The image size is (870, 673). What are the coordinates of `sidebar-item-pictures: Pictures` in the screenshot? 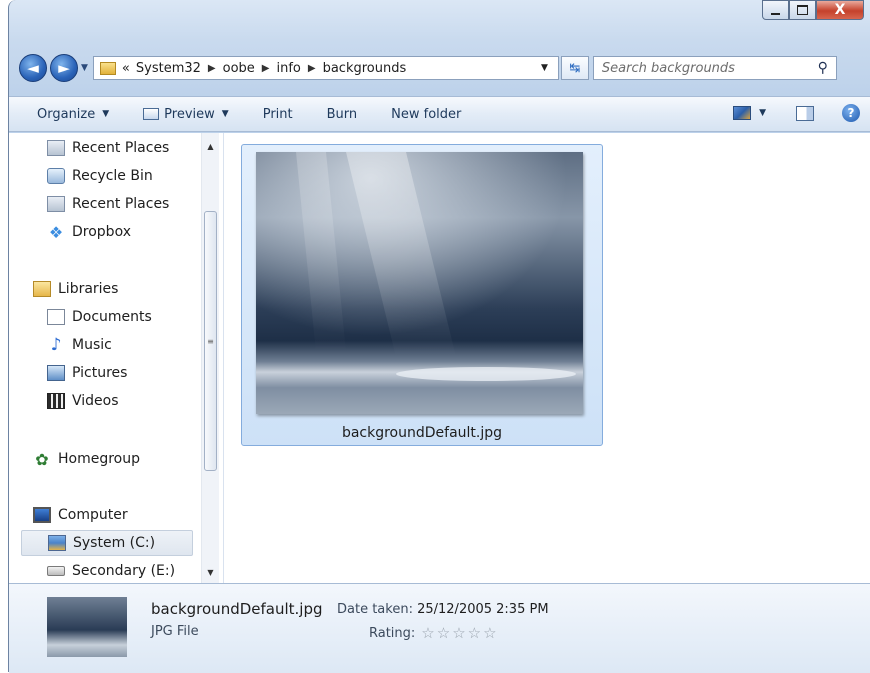 It's located at (87, 373).